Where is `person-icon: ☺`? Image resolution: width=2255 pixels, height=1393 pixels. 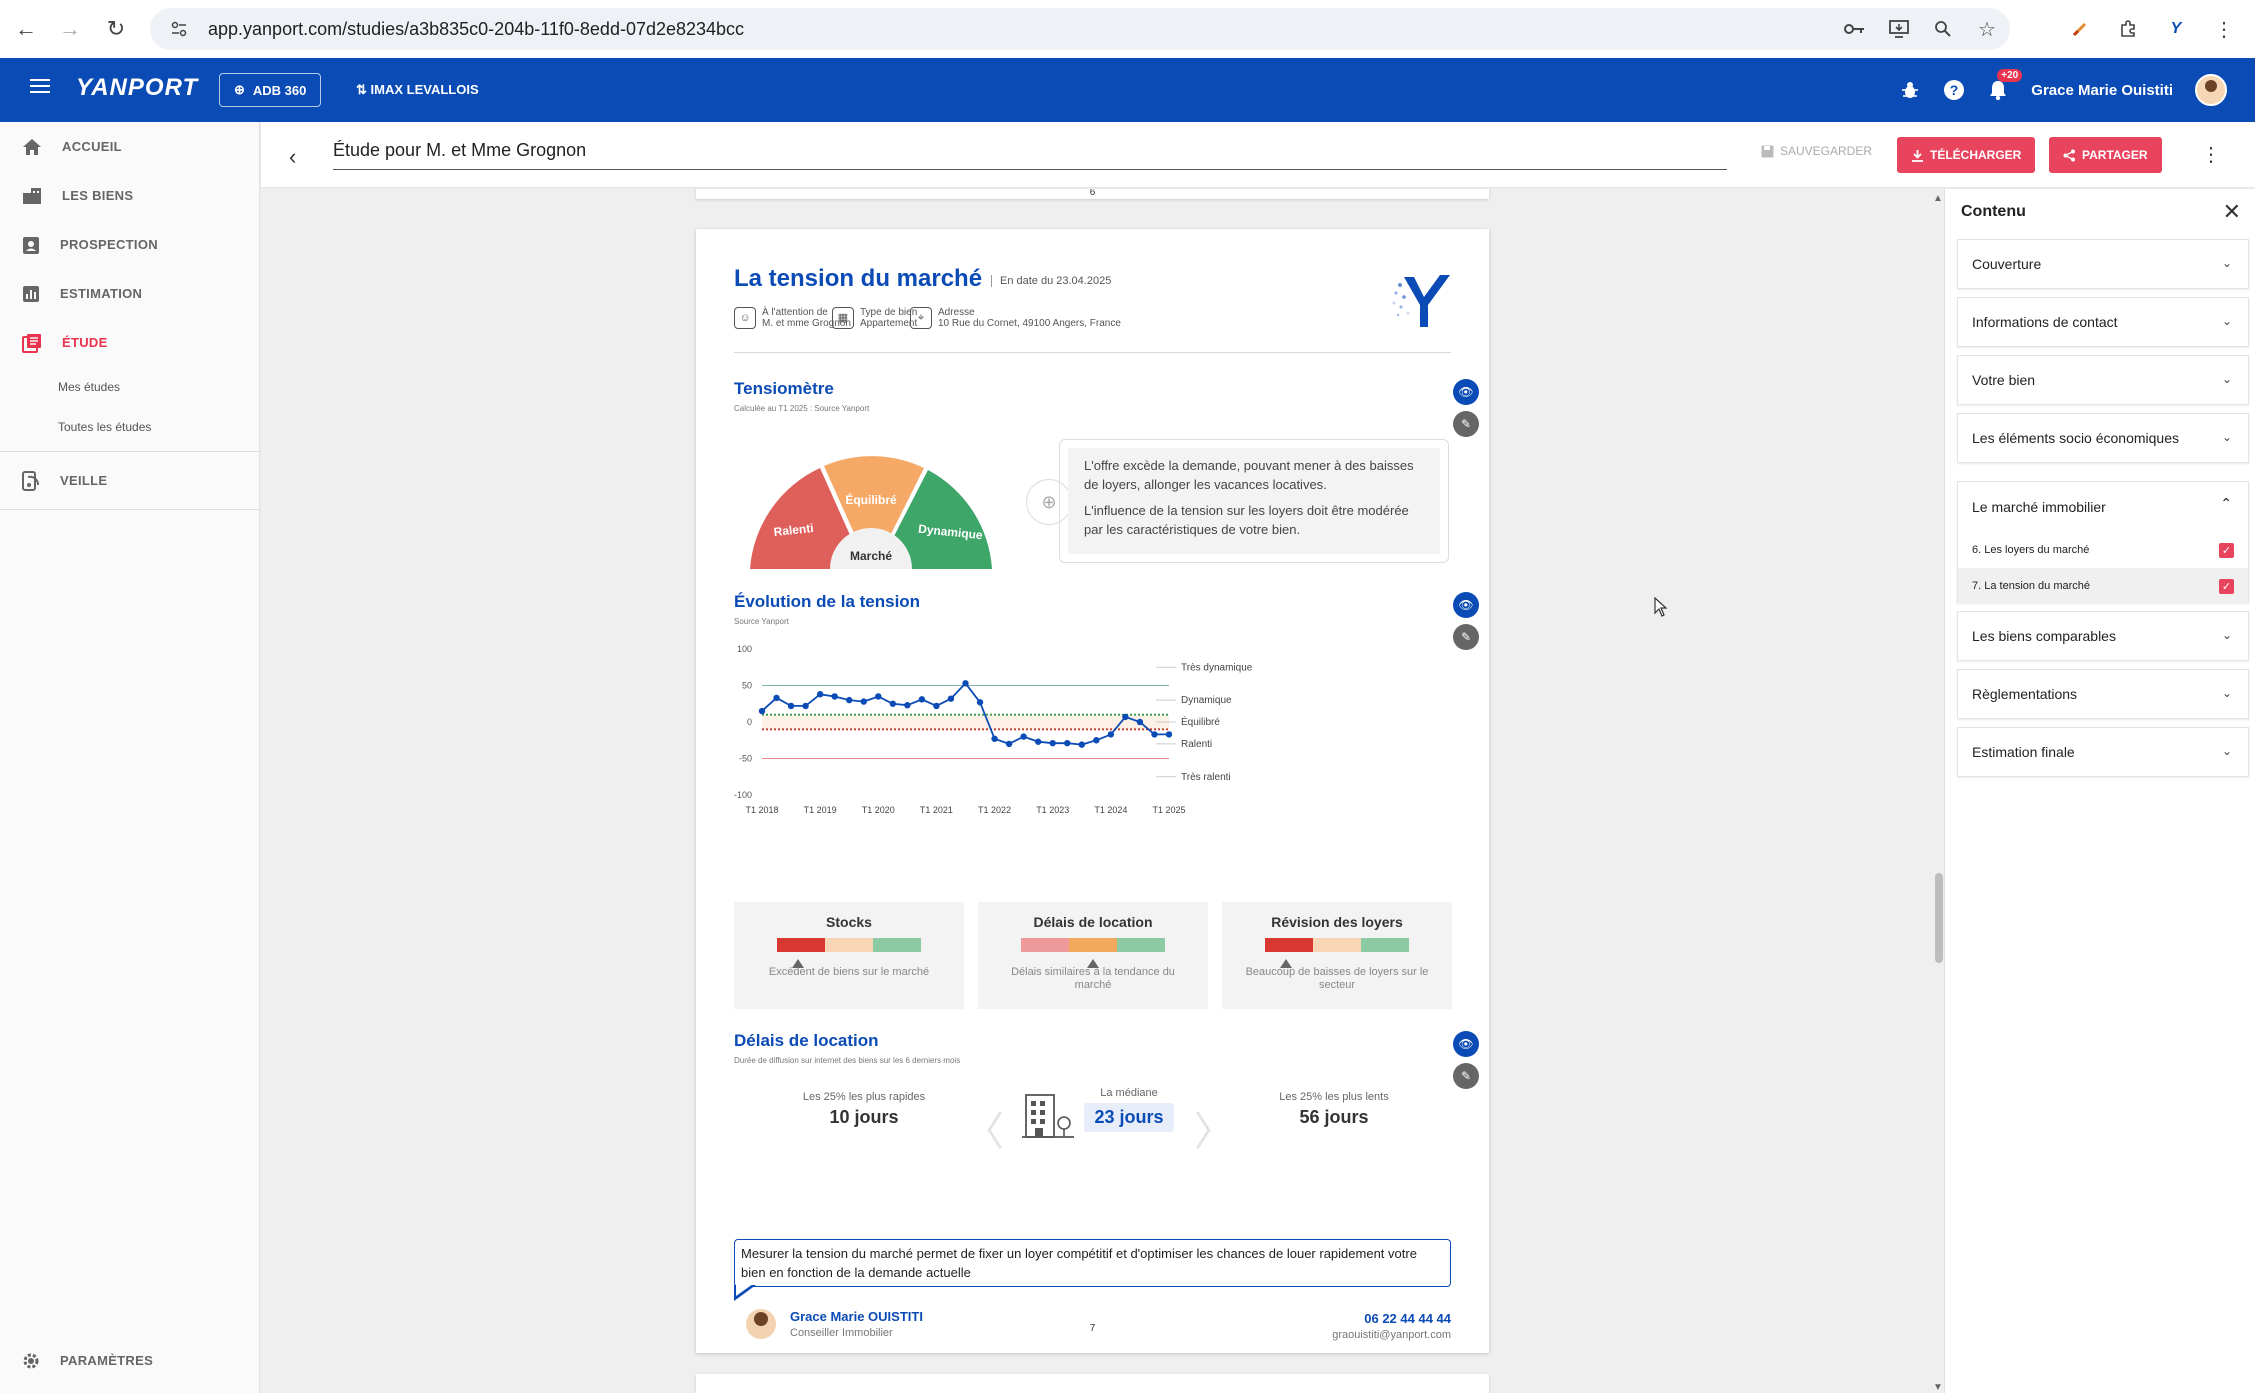
person-icon: ☺ is located at coordinates (745, 318).